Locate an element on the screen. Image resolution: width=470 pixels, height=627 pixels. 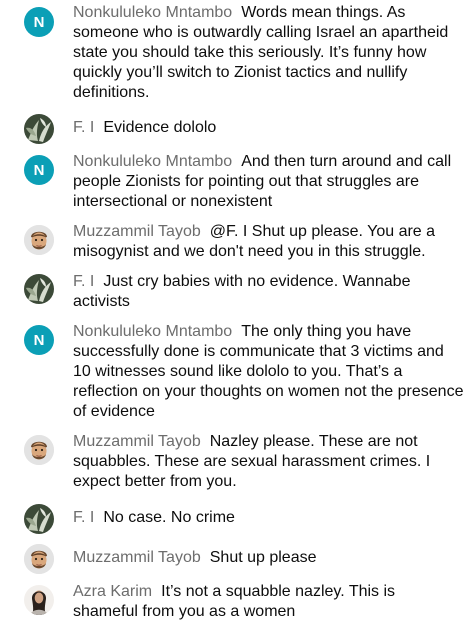
message-body: F. I No case. No crime is located at coordinates (268, 518).